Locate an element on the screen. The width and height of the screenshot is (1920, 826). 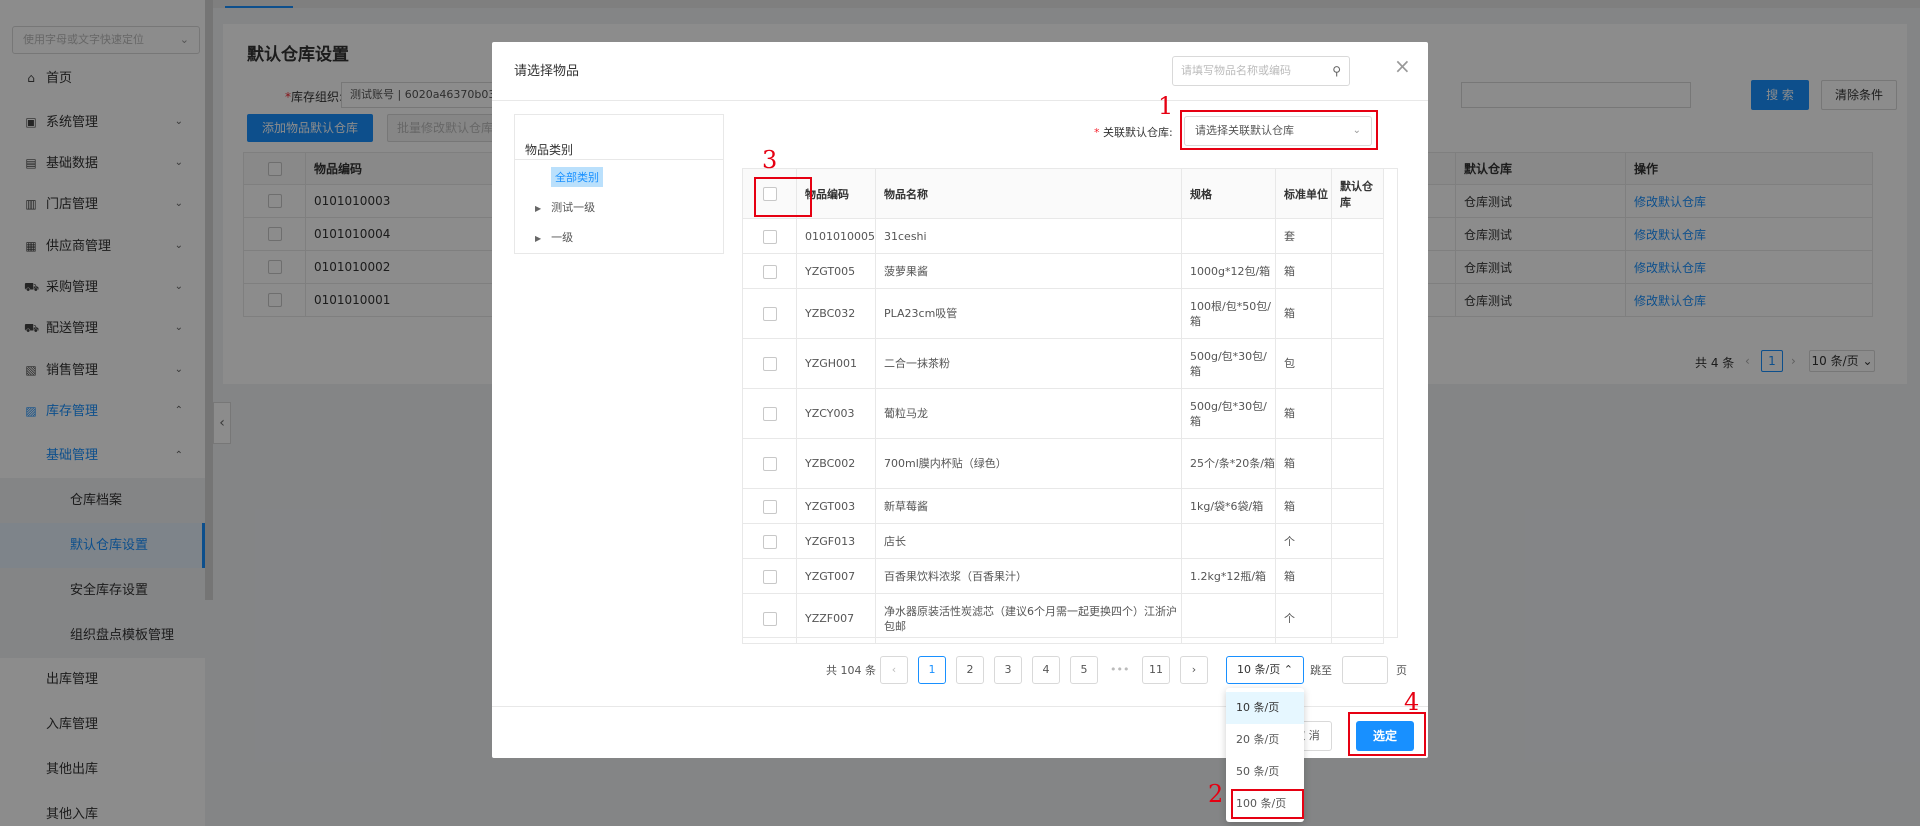
modal-title: 请选择物品 is located at coordinates (547, 71).